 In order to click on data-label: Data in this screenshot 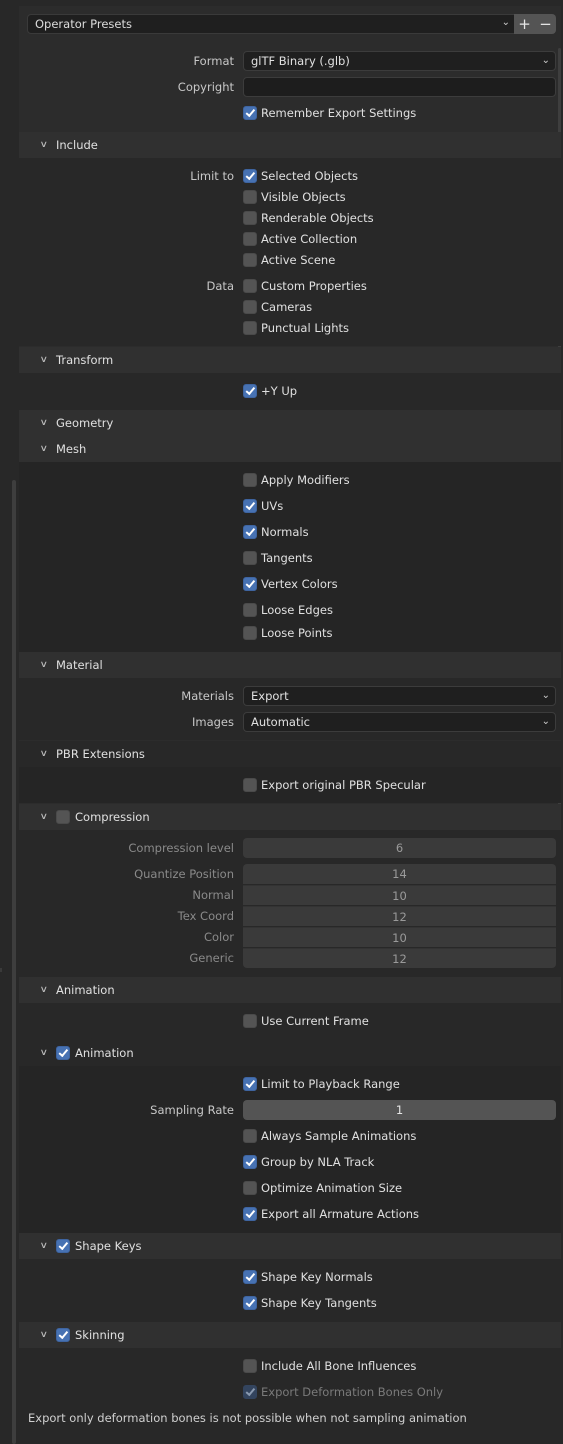, I will do `click(220, 286)`.